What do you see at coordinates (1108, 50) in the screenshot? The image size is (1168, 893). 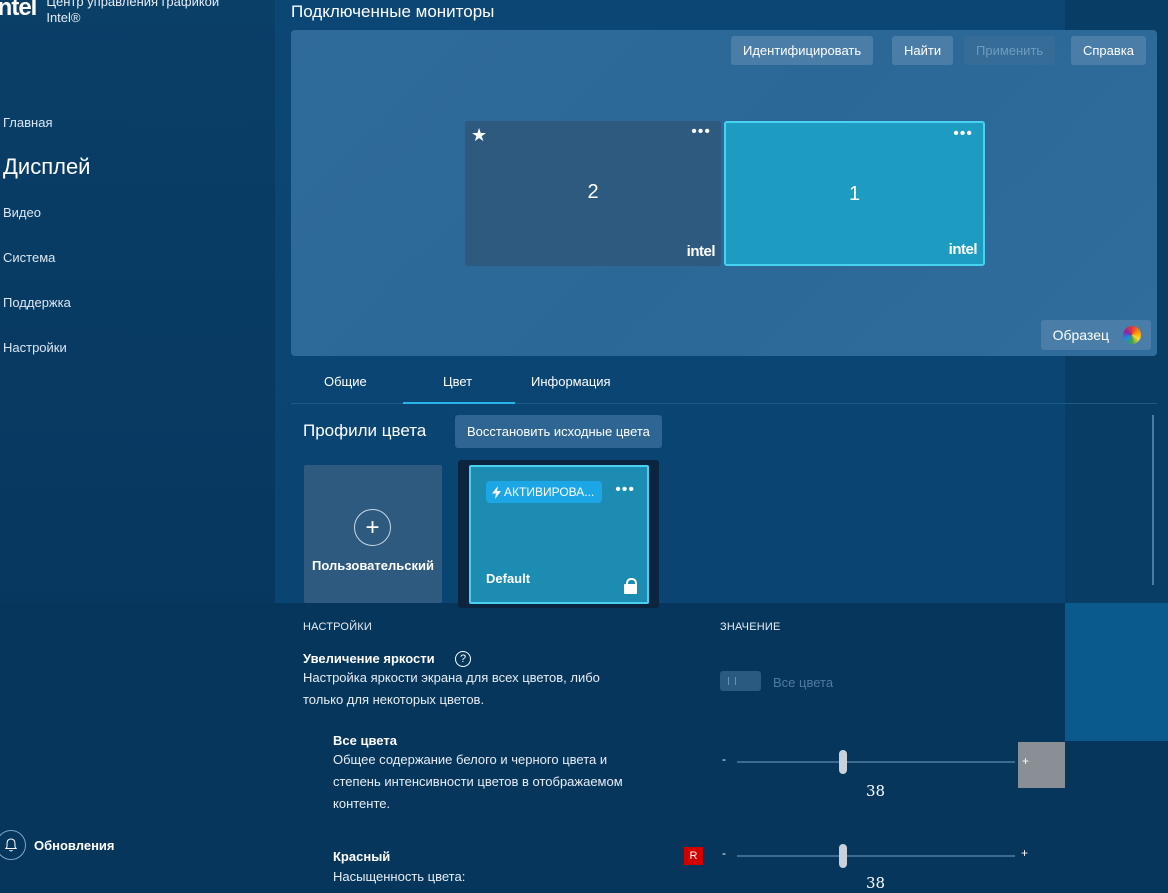 I see `help-button: Справка` at bounding box center [1108, 50].